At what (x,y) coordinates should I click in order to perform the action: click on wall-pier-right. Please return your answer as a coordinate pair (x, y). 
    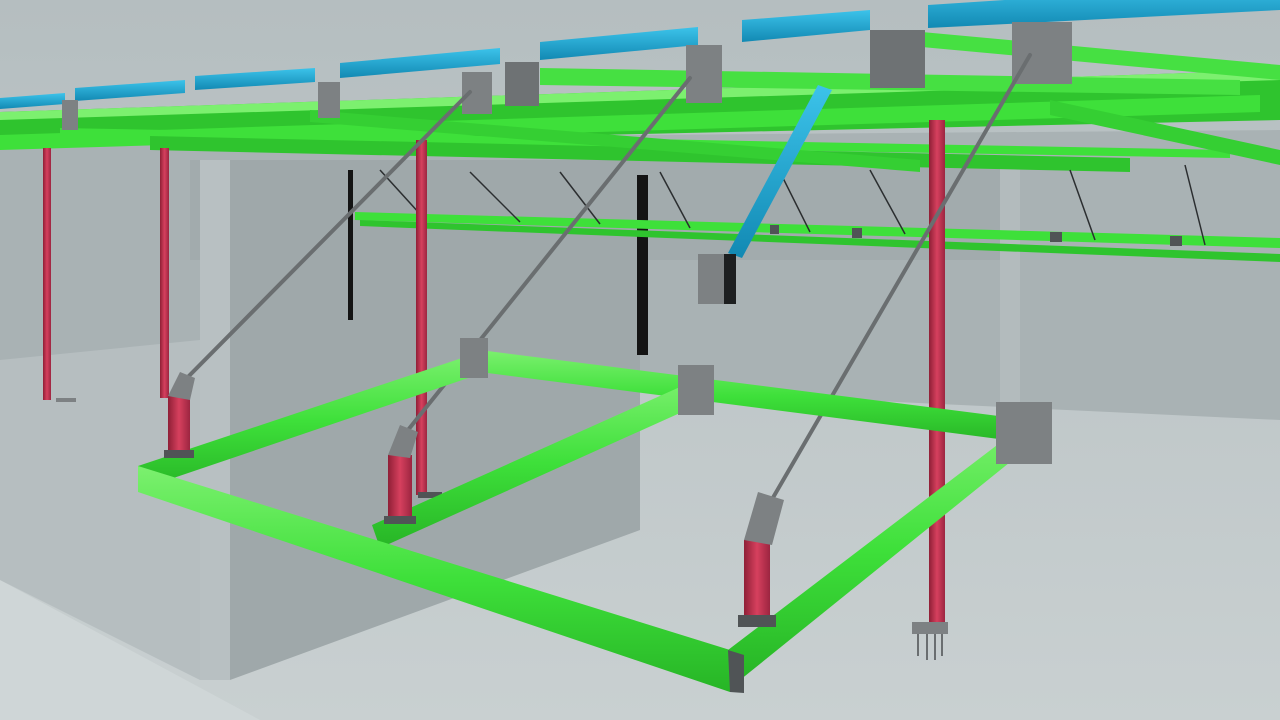
    Looking at the image, I should click on (1010, 290).